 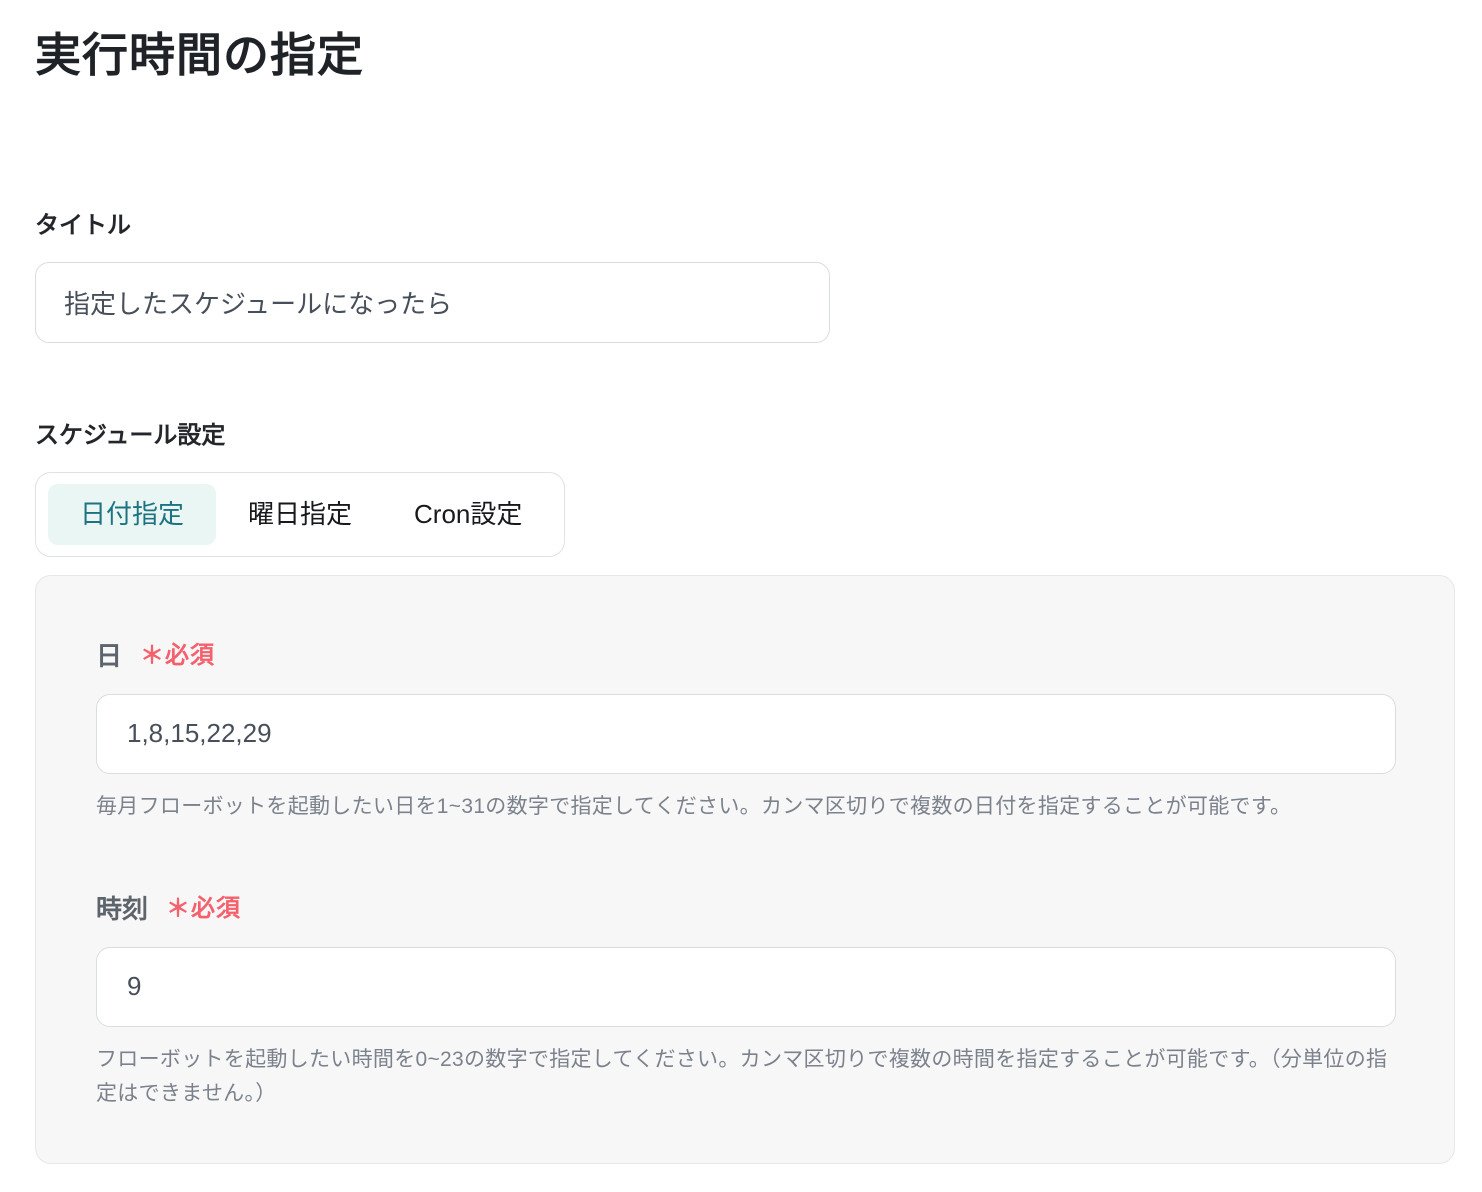 I want to click on time-label: 時刻, so click(x=122, y=908).